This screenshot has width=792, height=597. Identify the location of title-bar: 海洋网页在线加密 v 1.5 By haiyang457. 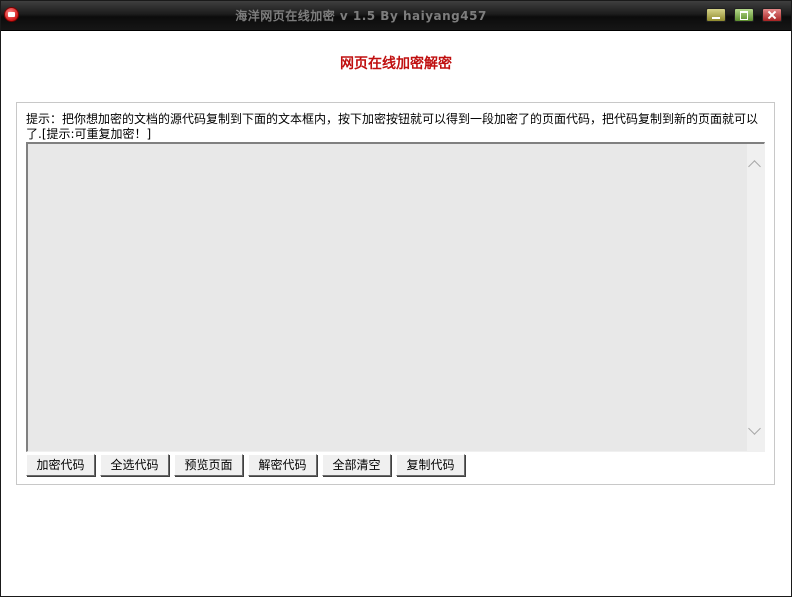
(396, 16).